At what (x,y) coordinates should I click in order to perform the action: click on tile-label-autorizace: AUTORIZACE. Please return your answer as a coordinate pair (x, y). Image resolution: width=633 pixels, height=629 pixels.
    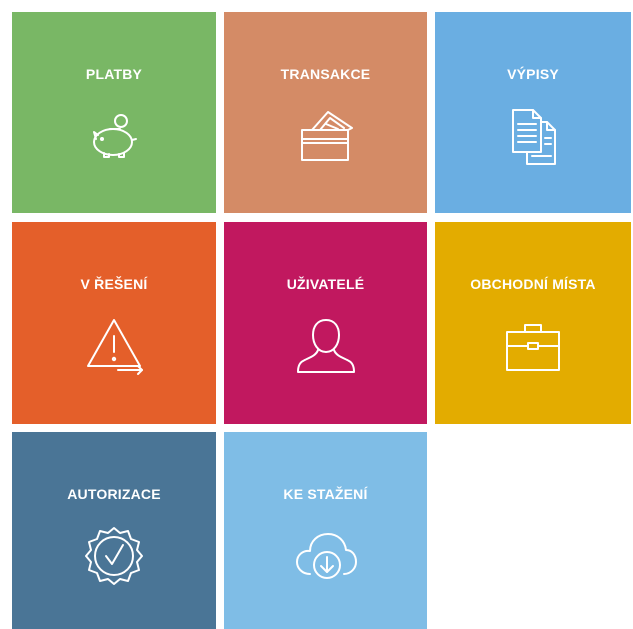
    Looking at the image, I should click on (114, 494).